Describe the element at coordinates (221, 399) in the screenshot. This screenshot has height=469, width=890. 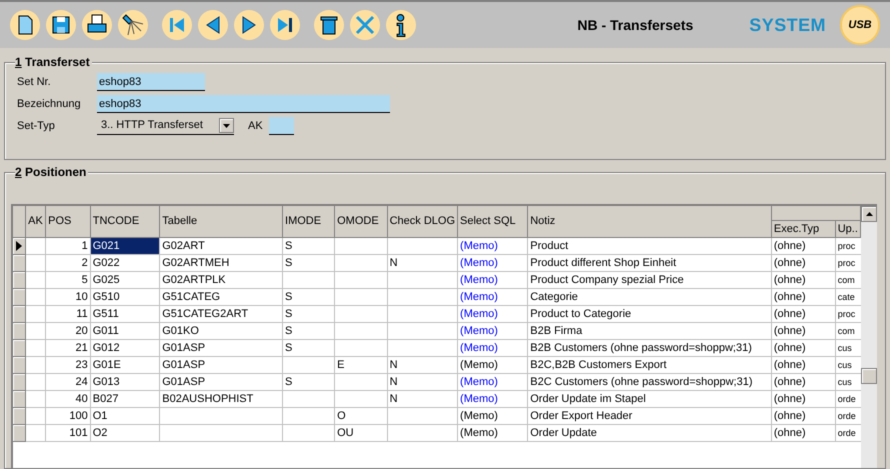
I see `table-cell: B02AUSHOPHIST` at that location.